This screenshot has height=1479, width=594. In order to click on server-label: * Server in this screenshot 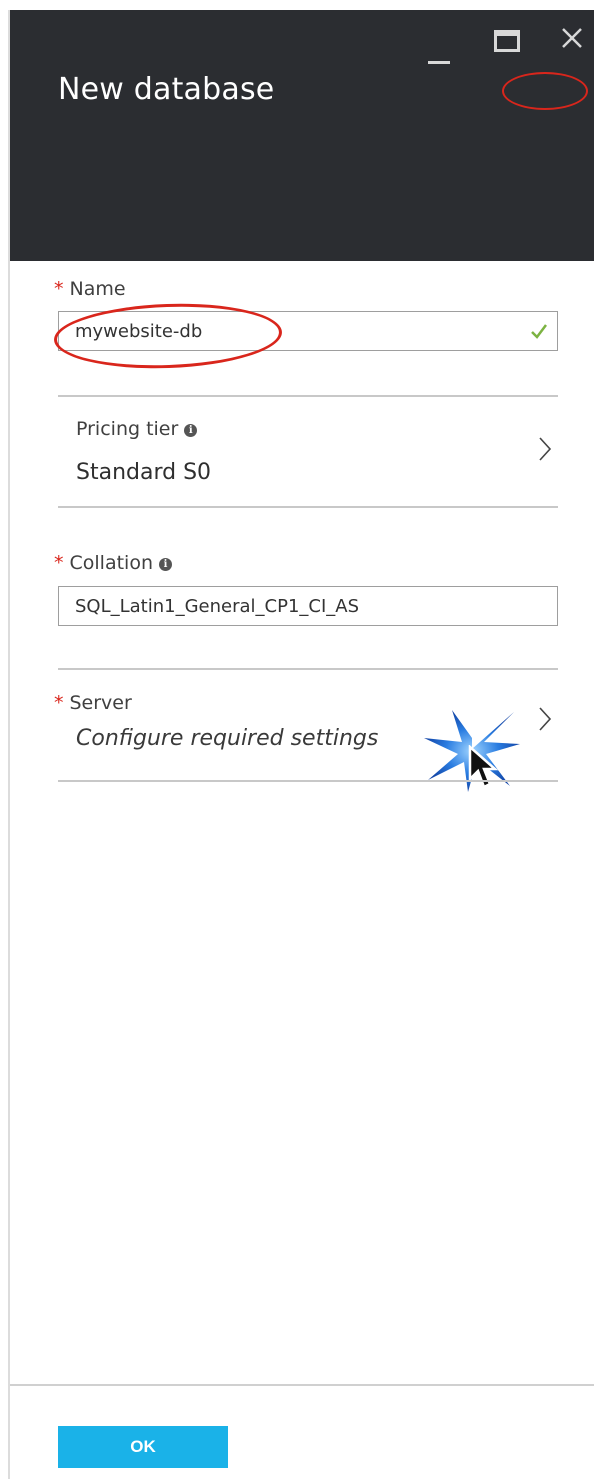, I will do `click(93, 703)`.